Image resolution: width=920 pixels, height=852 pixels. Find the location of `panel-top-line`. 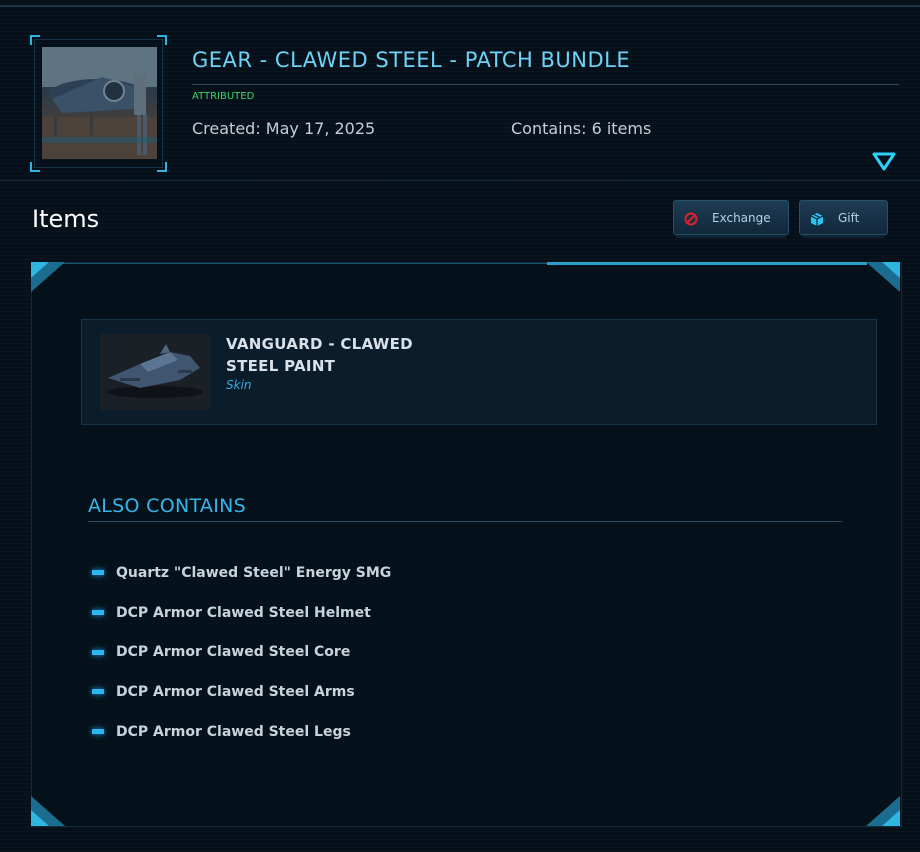

panel-top-line is located at coordinates (303, 263).